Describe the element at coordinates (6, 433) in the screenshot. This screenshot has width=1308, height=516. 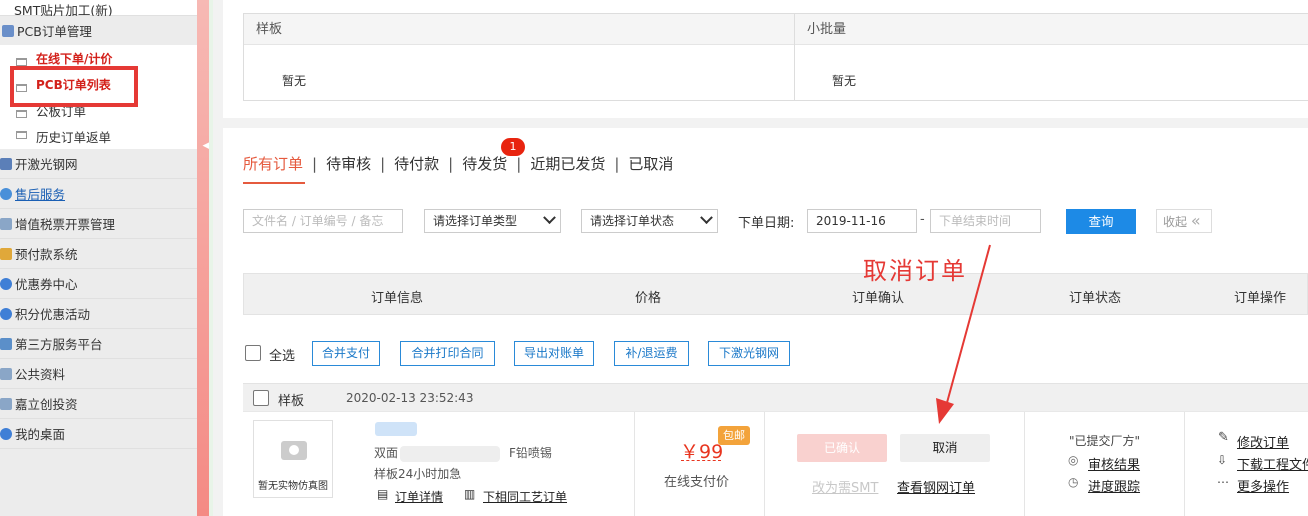
I see `desktop-icon` at that location.